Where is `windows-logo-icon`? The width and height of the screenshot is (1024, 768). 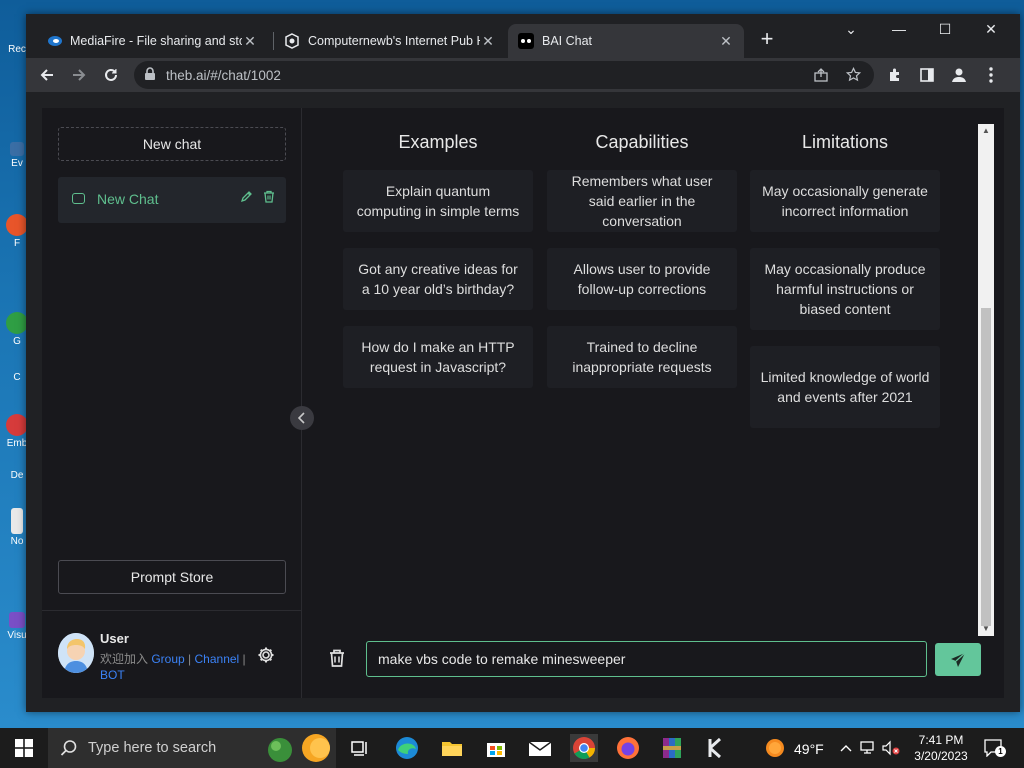 windows-logo-icon is located at coordinates (24, 748).